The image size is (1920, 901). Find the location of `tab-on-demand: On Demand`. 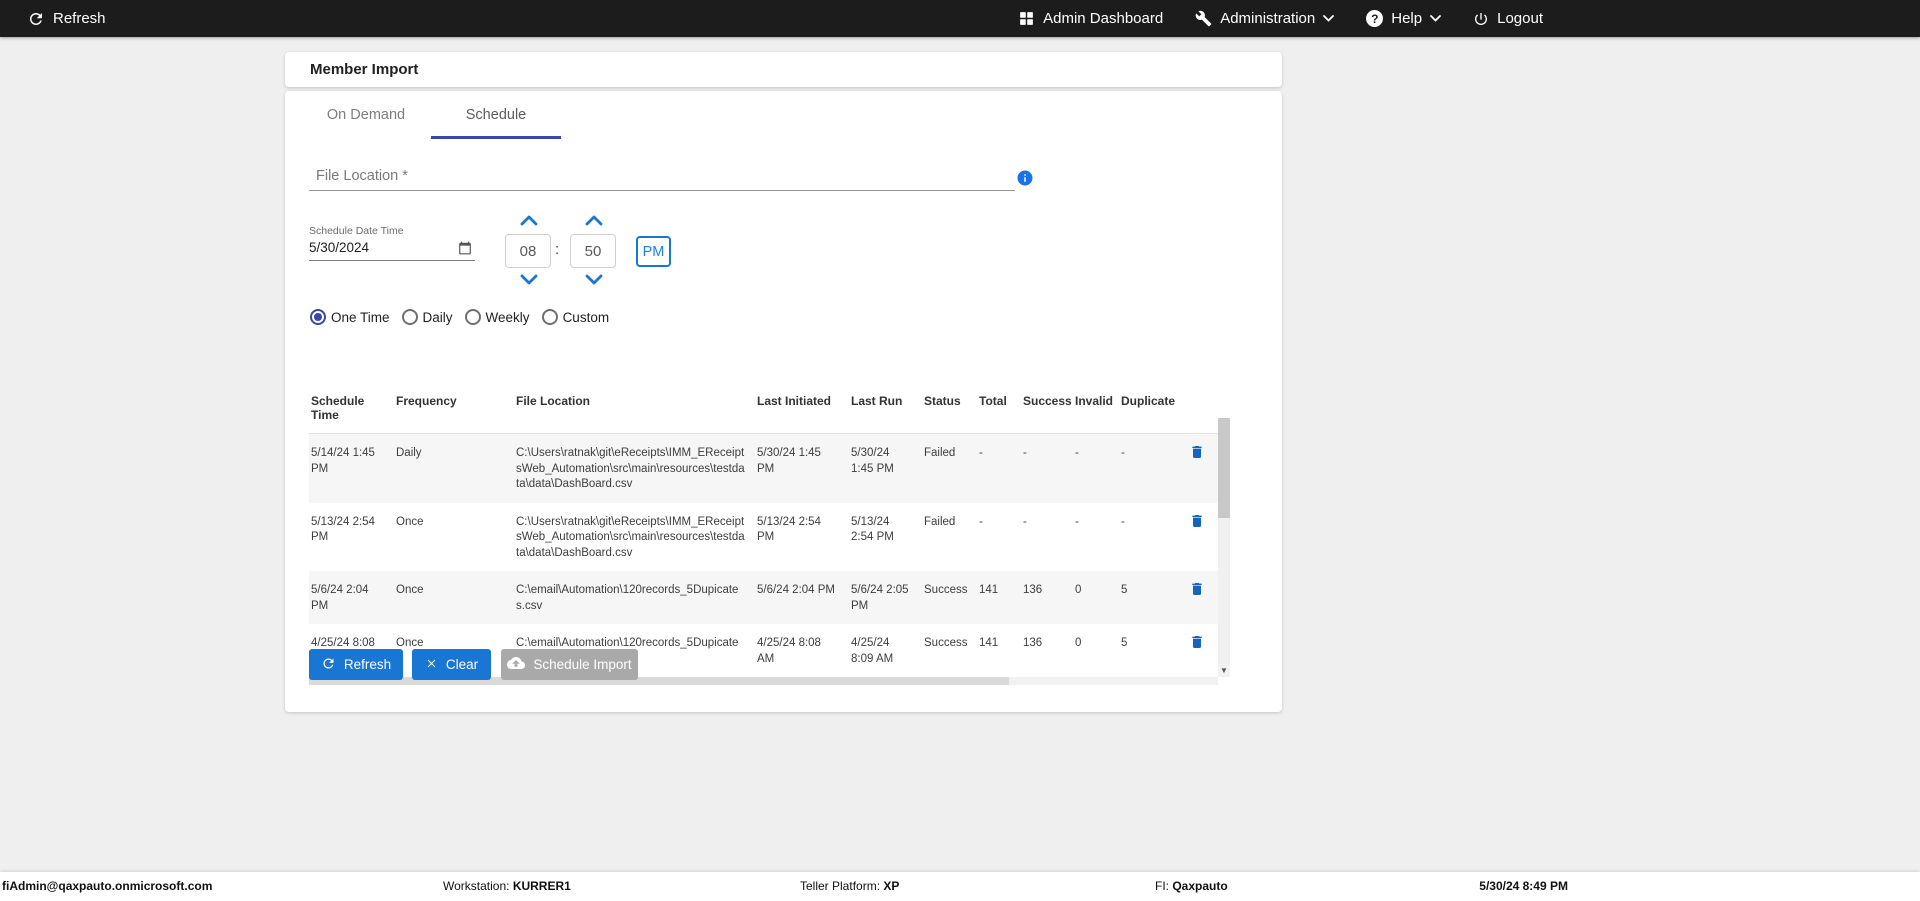

tab-on-demand: On Demand is located at coordinates (366, 115).